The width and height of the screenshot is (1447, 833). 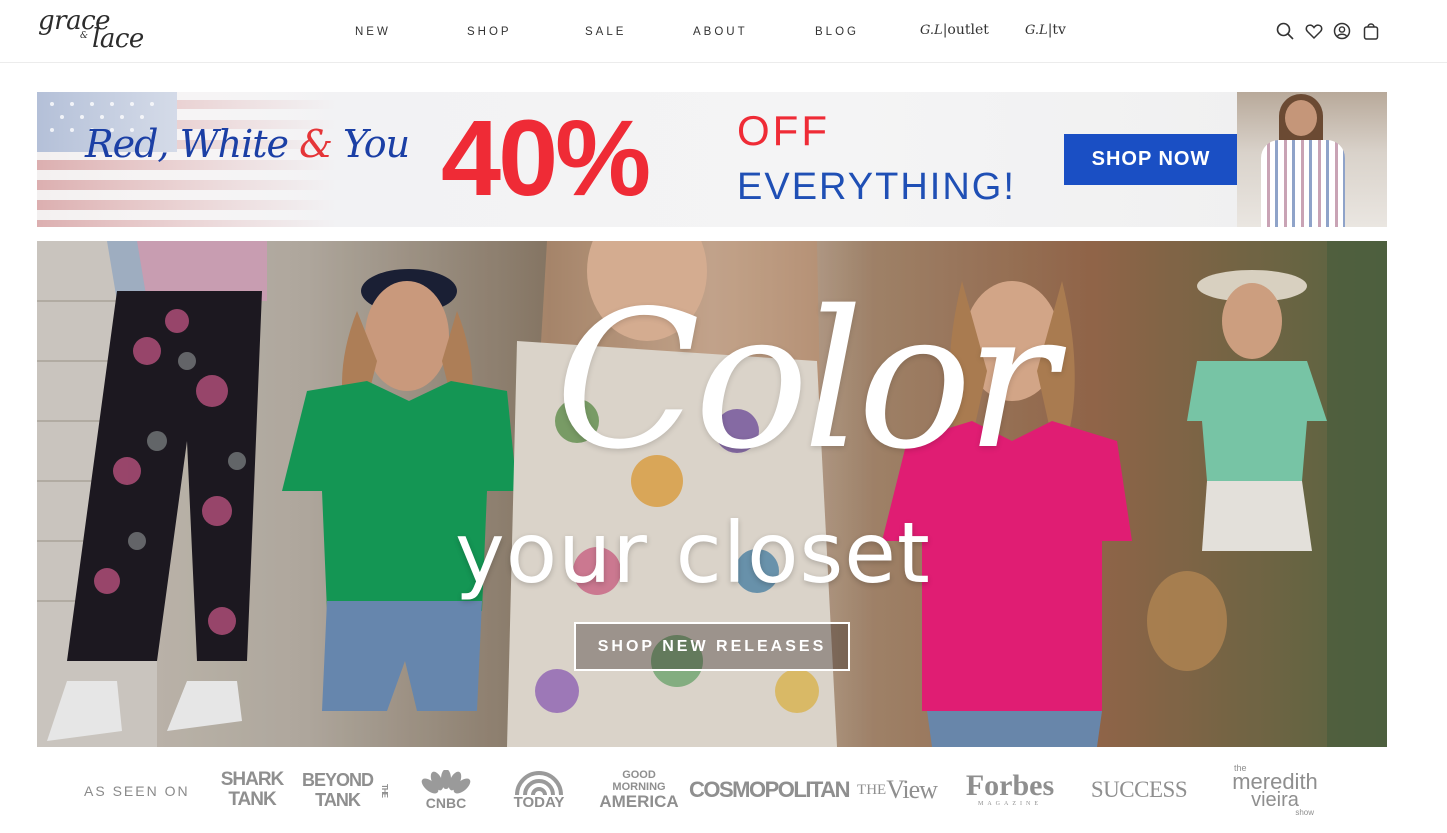 What do you see at coordinates (446, 782) in the screenshot?
I see `cnbc-peacock-icon` at bounding box center [446, 782].